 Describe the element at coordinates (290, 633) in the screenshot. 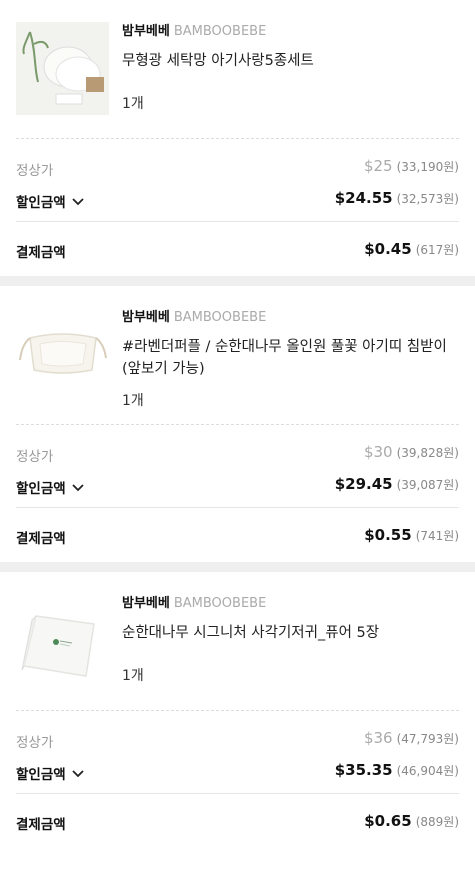

I see `product-name: 순한대나무 시그니처 사각기저귀_퓨어 5장` at that location.